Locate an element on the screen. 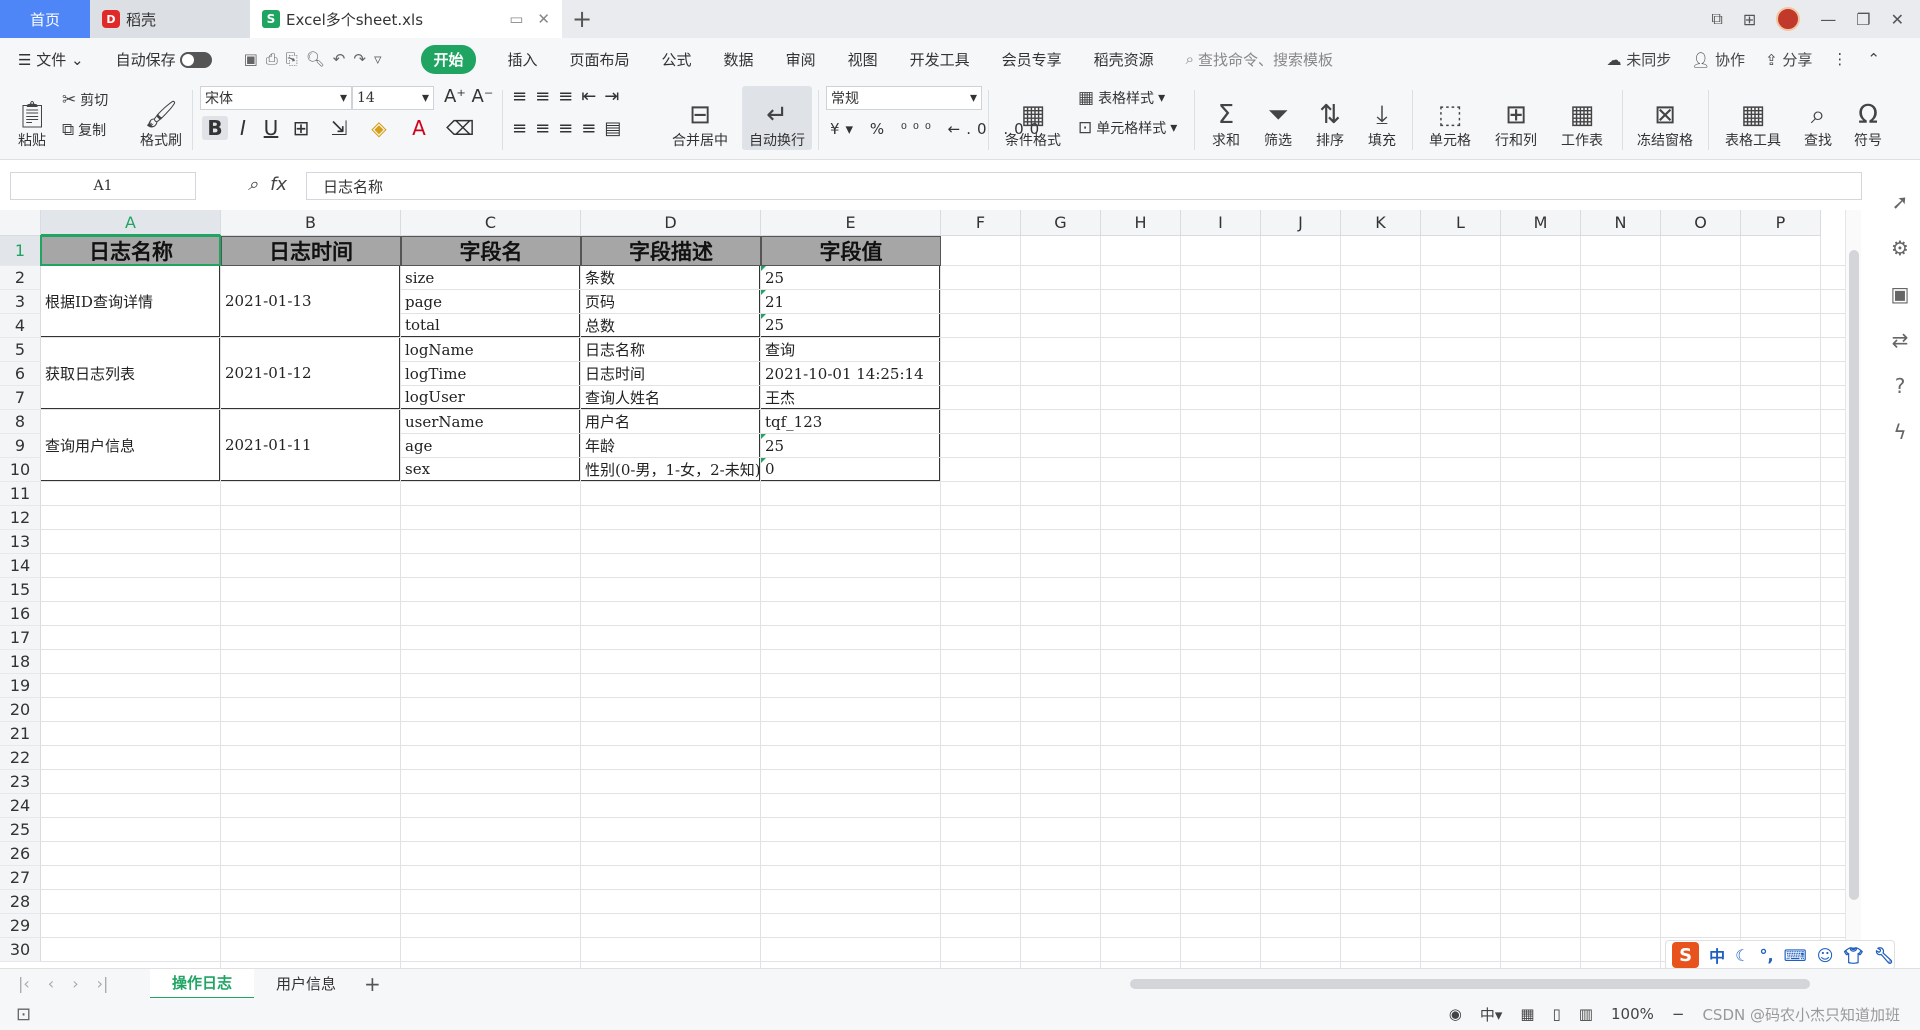  row-header-18: 18 is located at coordinates (20, 662).